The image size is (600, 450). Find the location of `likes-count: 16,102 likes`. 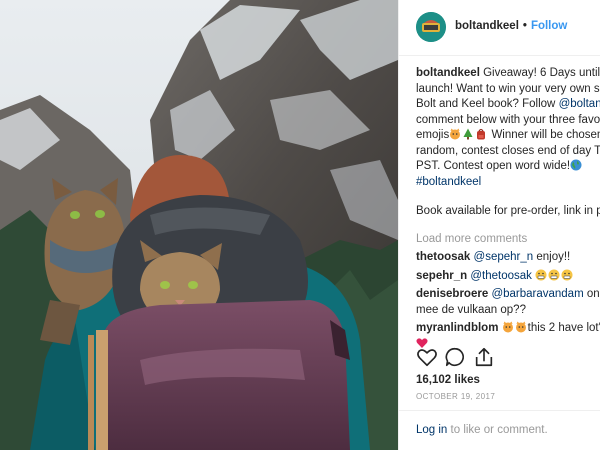

likes-count: 16,102 likes is located at coordinates (448, 380).